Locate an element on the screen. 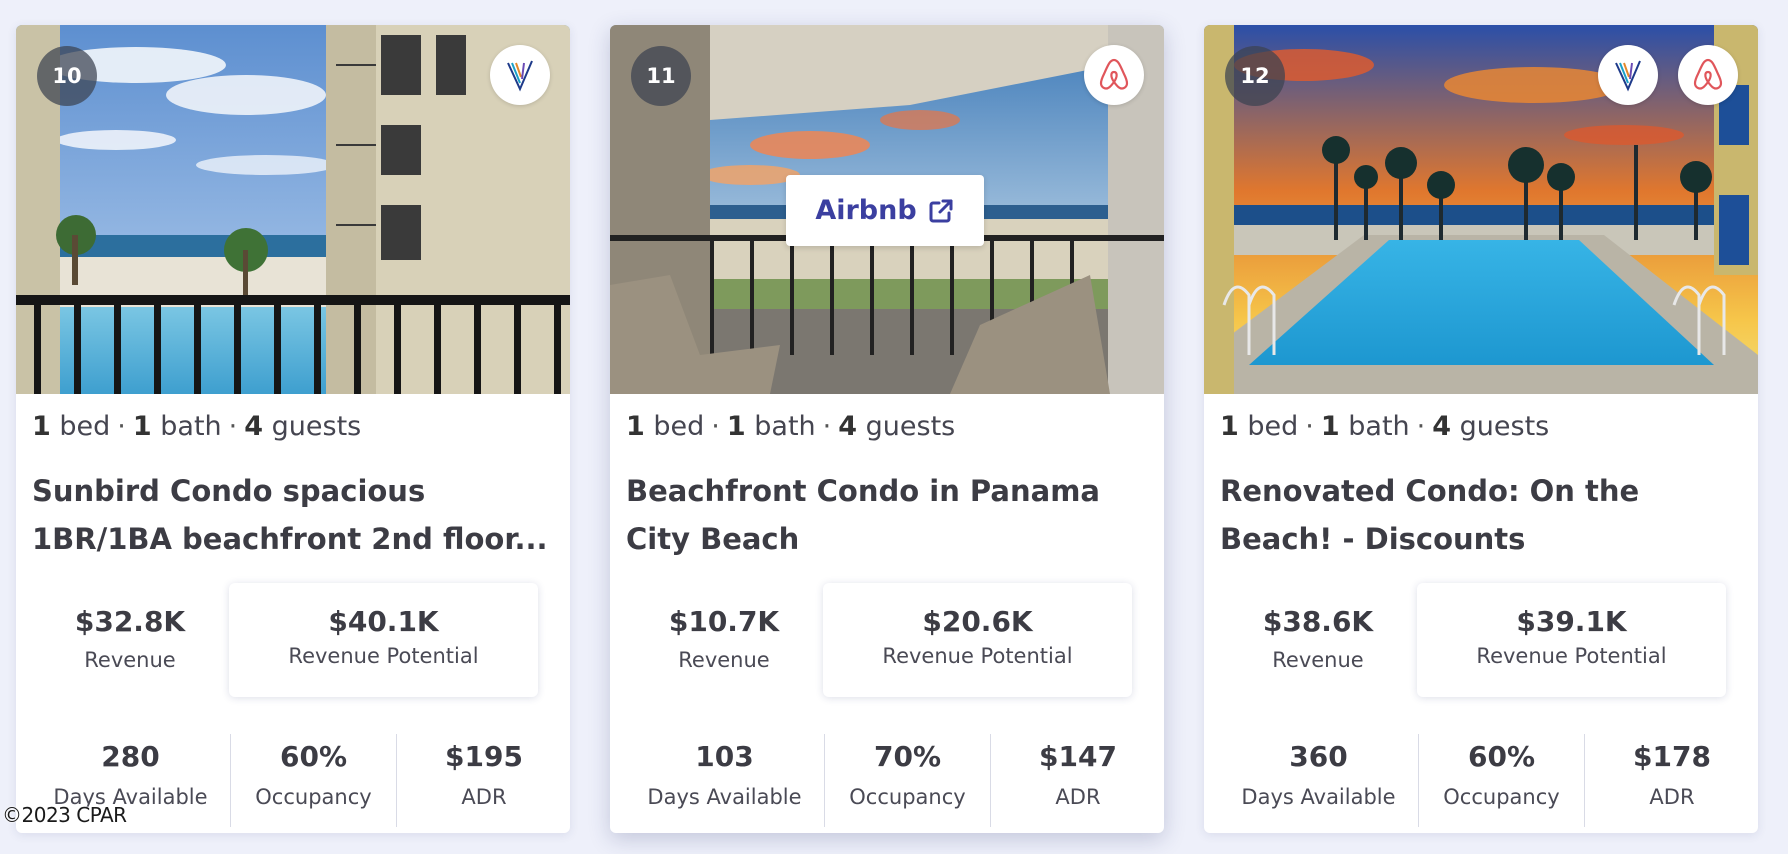  stat-value: 280 is located at coordinates (130, 756).